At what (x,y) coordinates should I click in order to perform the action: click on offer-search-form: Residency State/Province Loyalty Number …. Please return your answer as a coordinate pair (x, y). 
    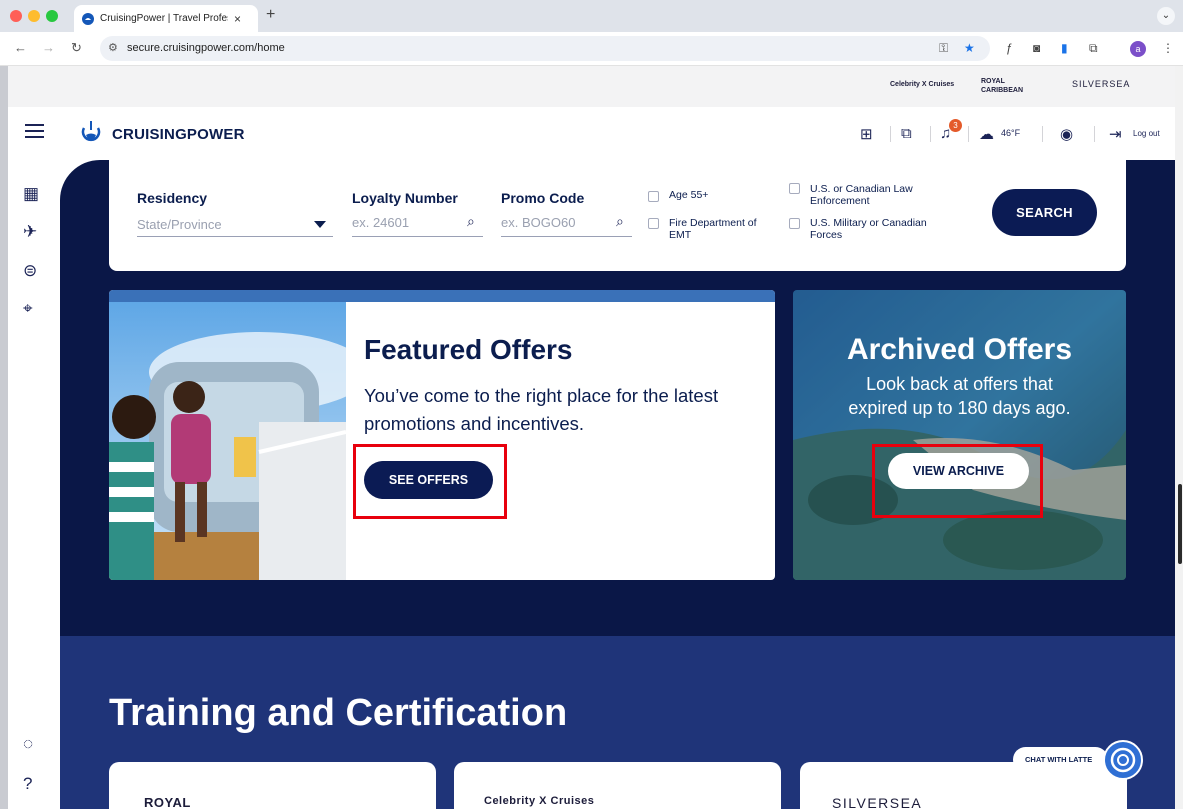
    Looking at the image, I should click on (617, 215).